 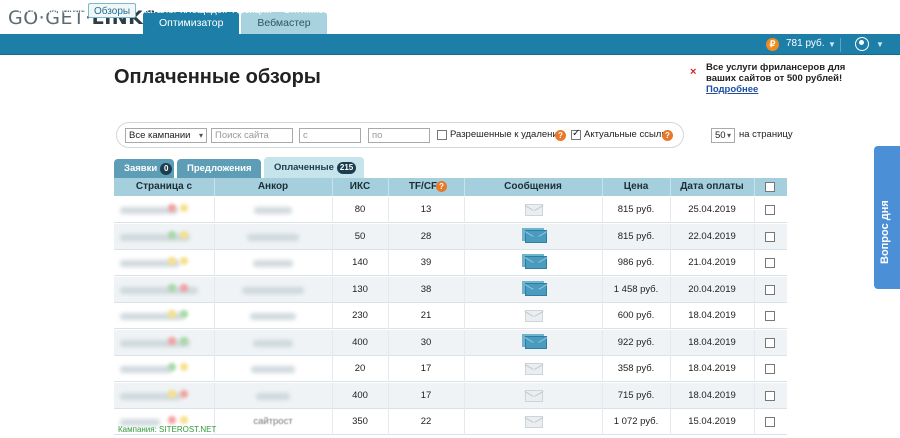 What do you see at coordinates (766, 134) in the screenshot?
I see `per-page-label: на страницу` at bounding box center [766, 134].